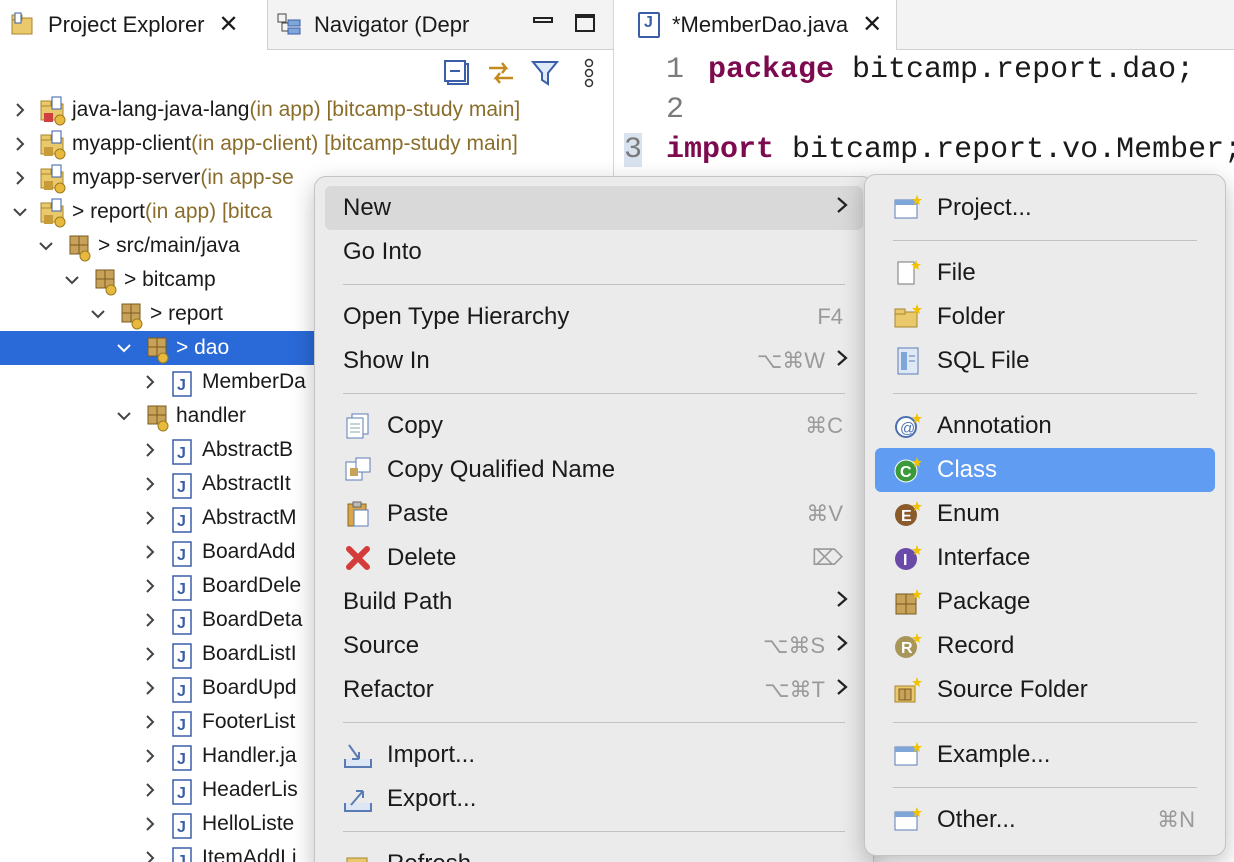 The width and height of the screenshot is (1234, 862). I want to click on menu-item-source-folder: Source Folder, so click(1045, 690).